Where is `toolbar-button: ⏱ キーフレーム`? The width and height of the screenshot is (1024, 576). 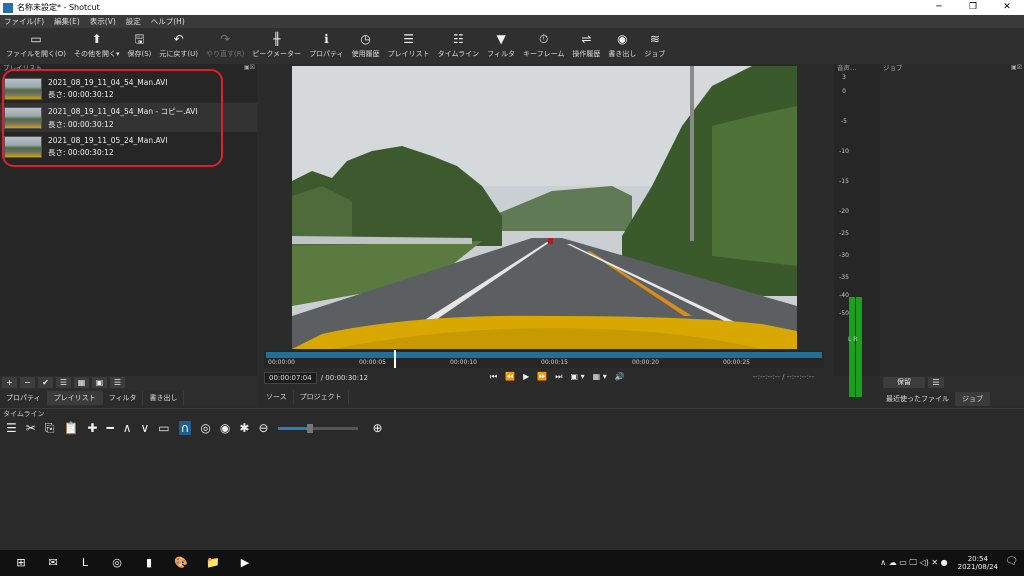
toolbar-button: ⏱ キーフレーム is located at coordinates (543, 43).